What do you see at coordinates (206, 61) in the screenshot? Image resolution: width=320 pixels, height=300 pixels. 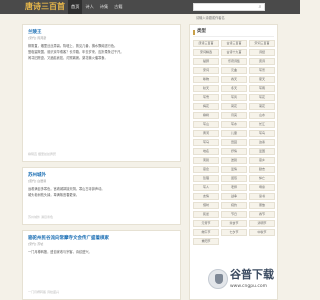 I see `category-tag: 楚辞` at bounding box center [206, 61].